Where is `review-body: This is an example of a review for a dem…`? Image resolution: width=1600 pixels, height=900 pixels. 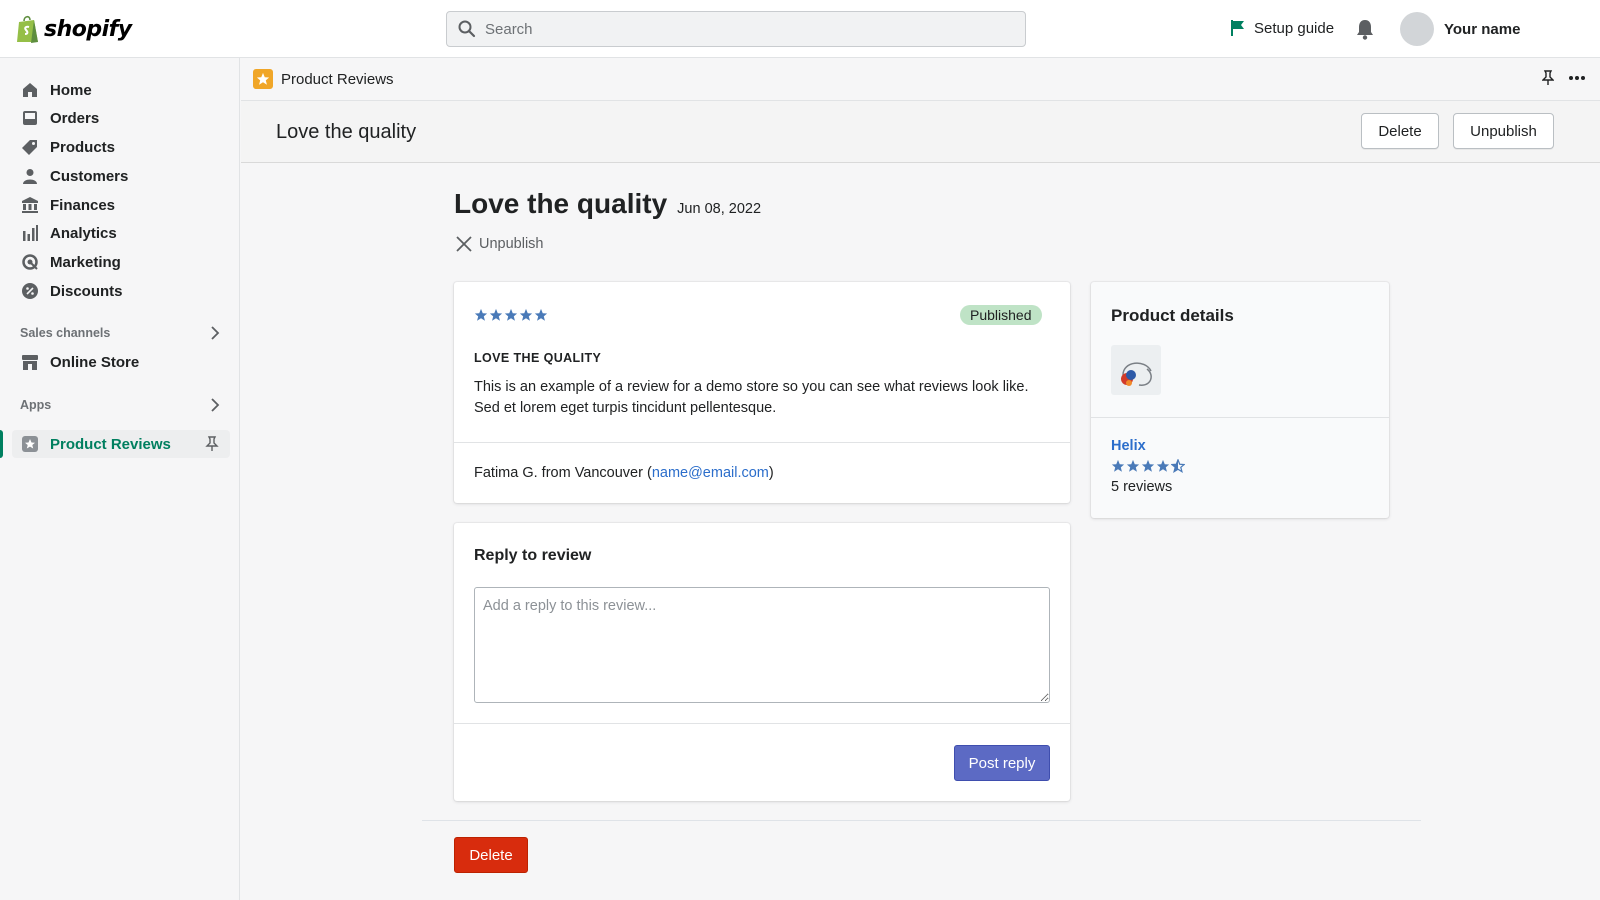 review-body: This is an example of a review for a dem… is located at coordinates (751, 397).